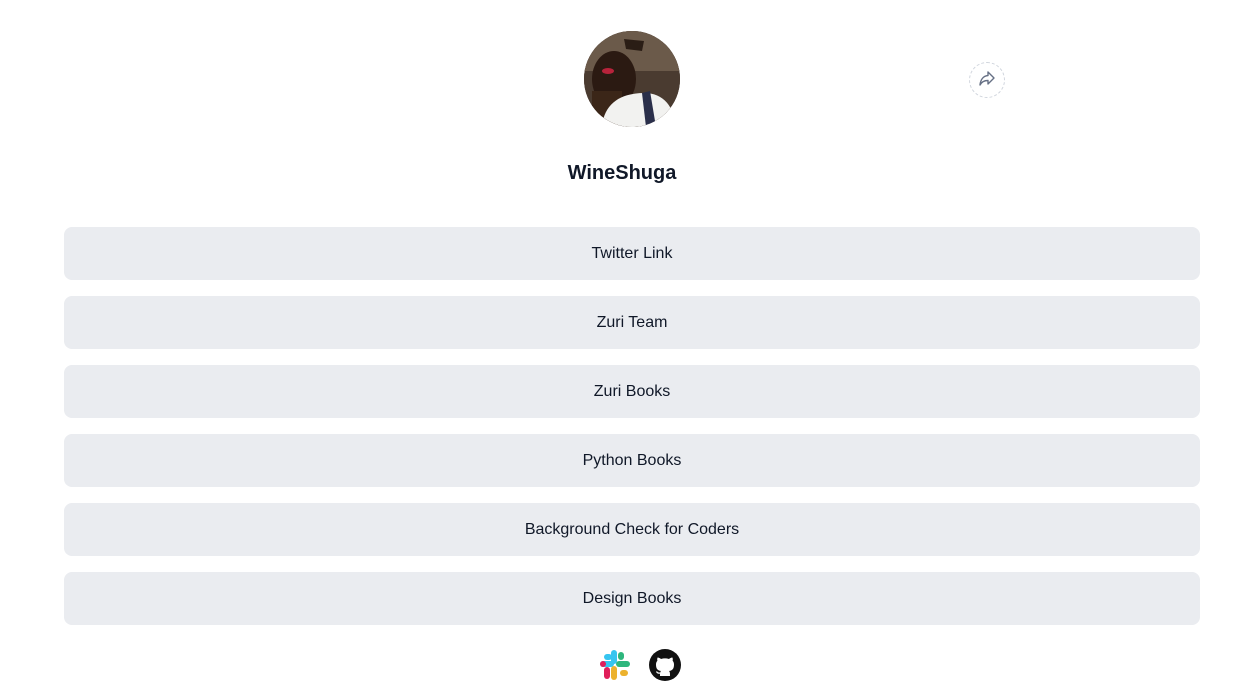 This screenshot has height=694, width=1244. I want to click on link-label: Python Books, so click(632, 460).